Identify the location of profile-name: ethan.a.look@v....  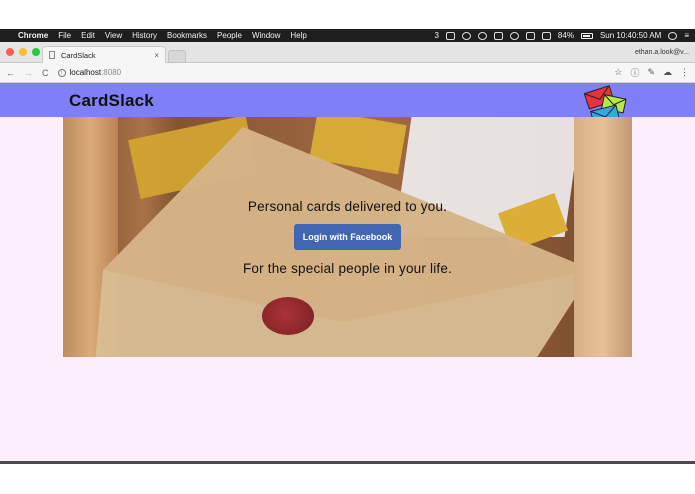
(662, 52).